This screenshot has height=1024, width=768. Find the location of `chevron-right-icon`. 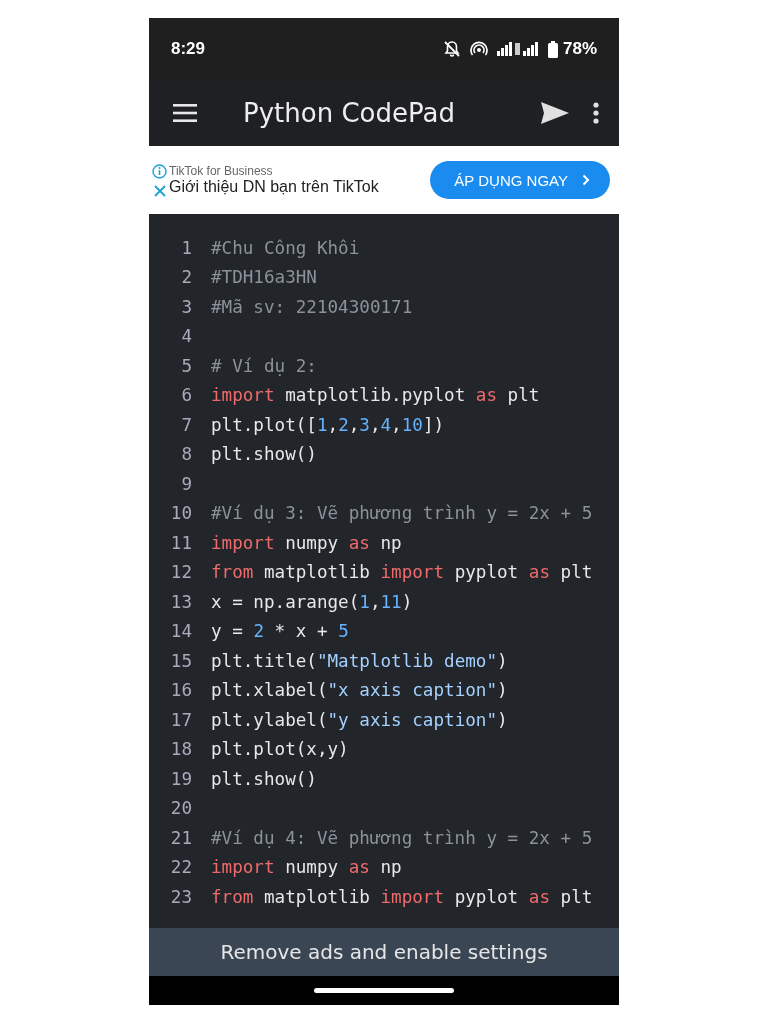

chevron-right-icon is located at coordinates (586, 180).